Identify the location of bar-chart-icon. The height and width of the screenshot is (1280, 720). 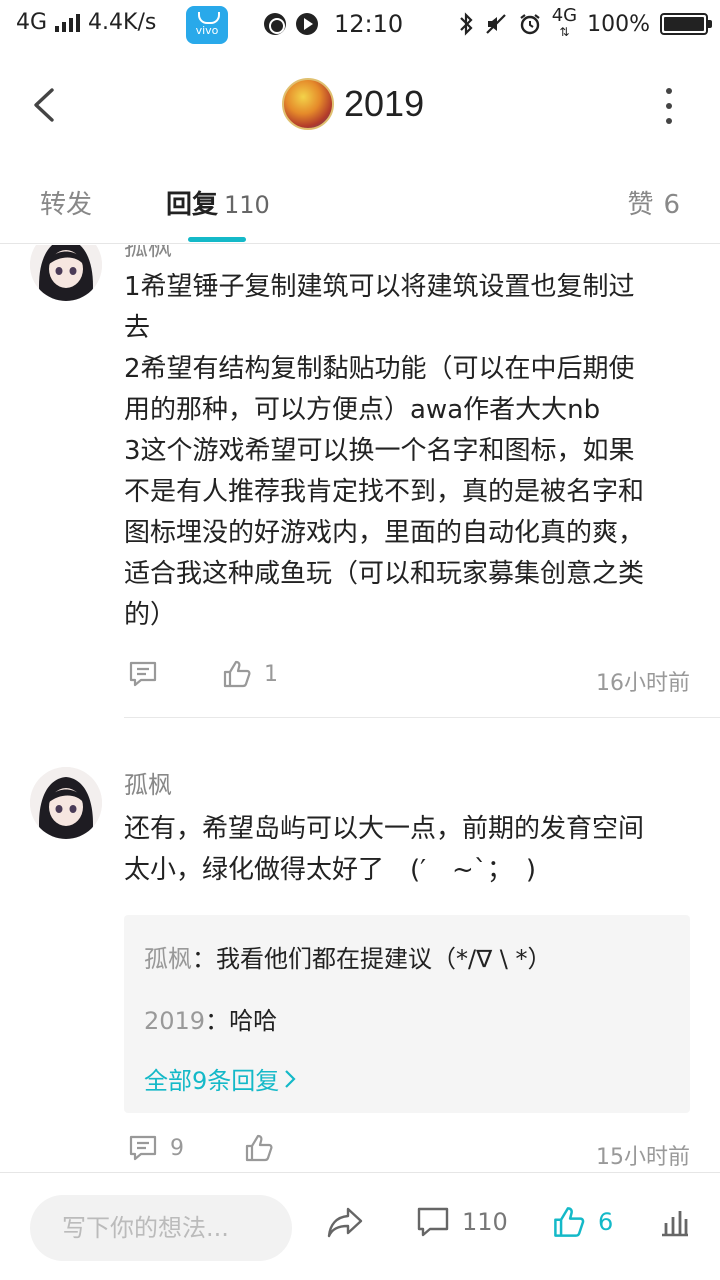
(675, 1224).